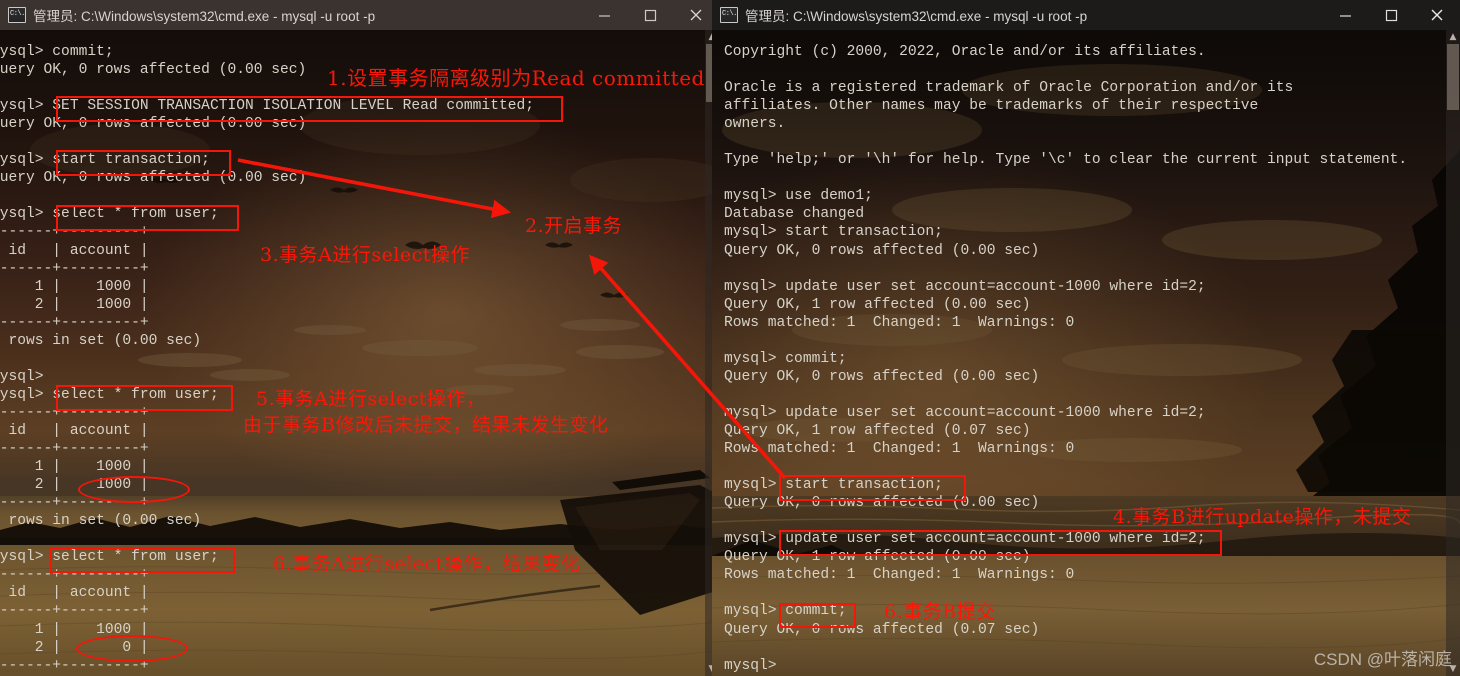  Describe the element at coordinates (1453, 353) in the screenshot. I see `right-vertical-scrollbar: ▲ ▼` at that location.